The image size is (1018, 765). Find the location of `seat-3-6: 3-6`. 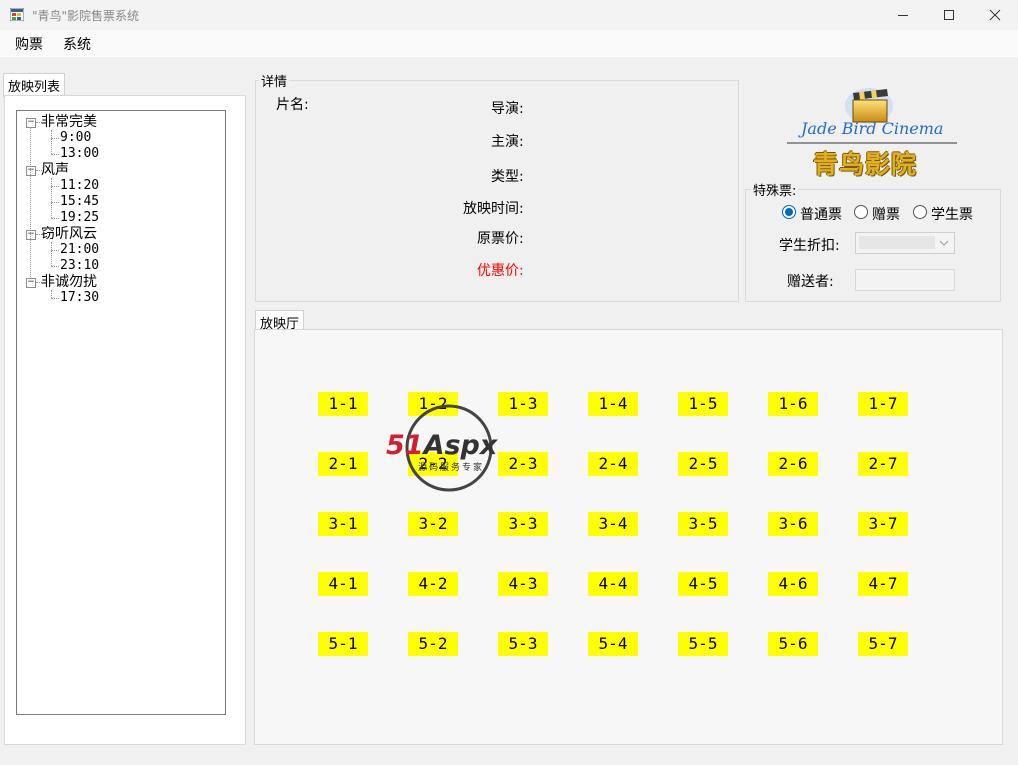

seat-3-6: 3-6 is located at coordinates (793, 524).